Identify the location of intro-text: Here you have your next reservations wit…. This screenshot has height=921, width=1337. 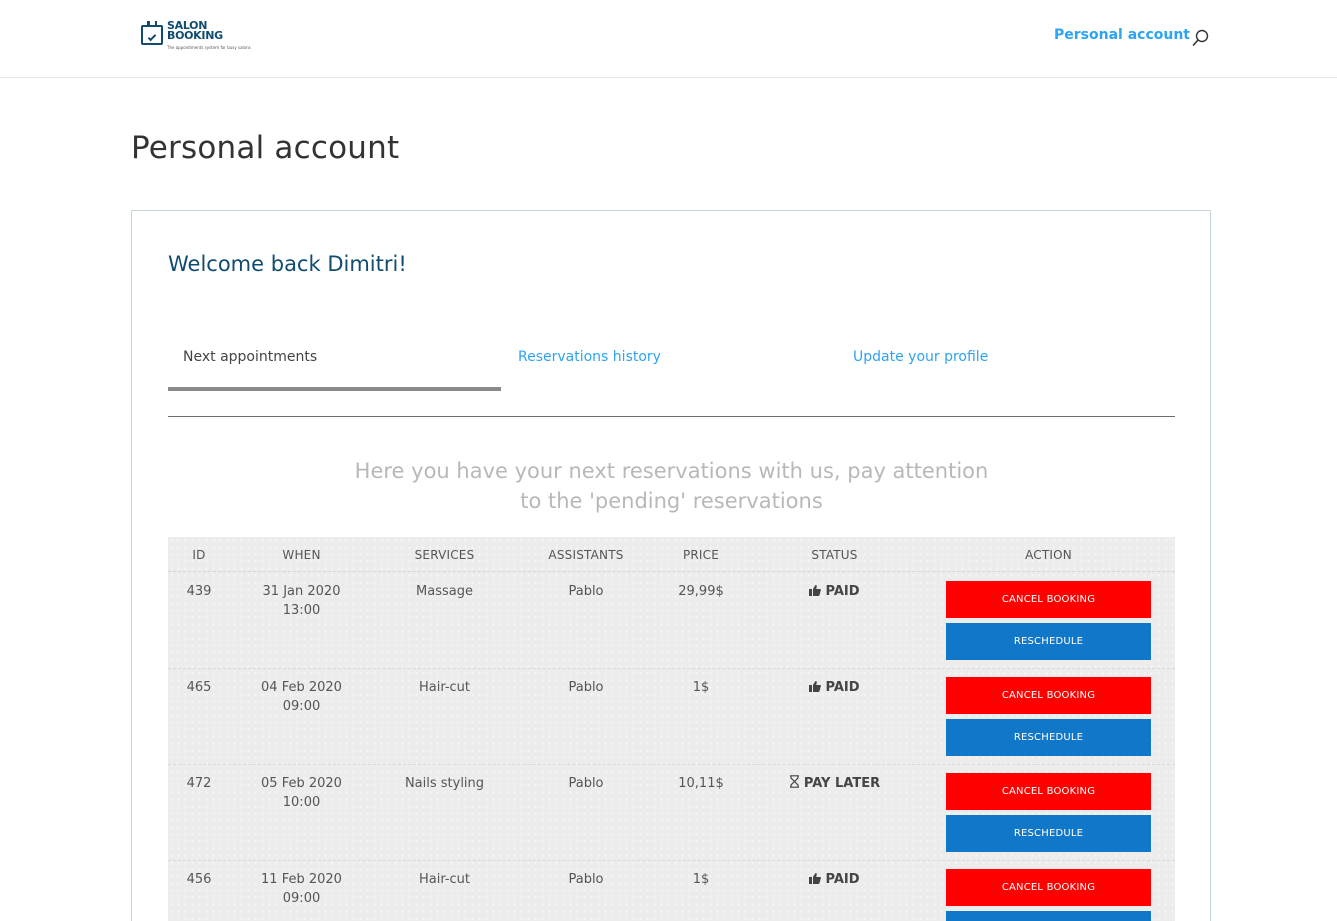
(671, 486).